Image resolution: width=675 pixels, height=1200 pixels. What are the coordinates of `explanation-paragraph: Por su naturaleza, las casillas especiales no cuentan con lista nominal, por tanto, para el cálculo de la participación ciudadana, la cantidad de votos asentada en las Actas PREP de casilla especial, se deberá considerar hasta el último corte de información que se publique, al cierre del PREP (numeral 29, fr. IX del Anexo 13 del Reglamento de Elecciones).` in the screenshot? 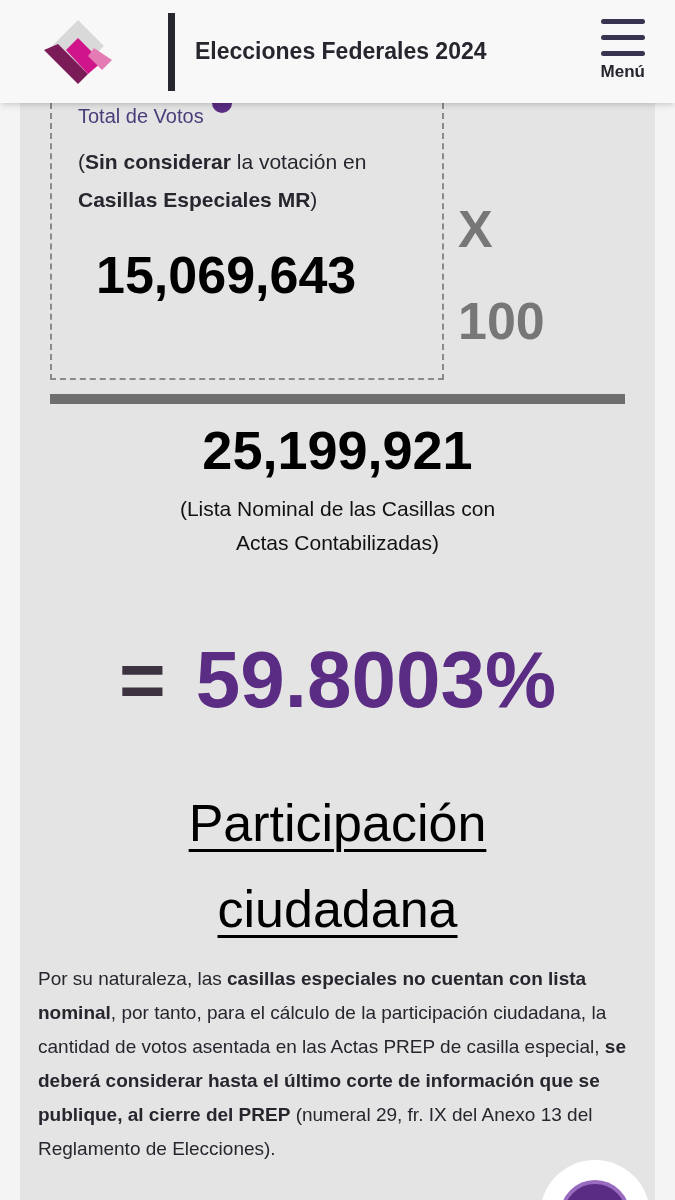 It's located at (332, 1064).